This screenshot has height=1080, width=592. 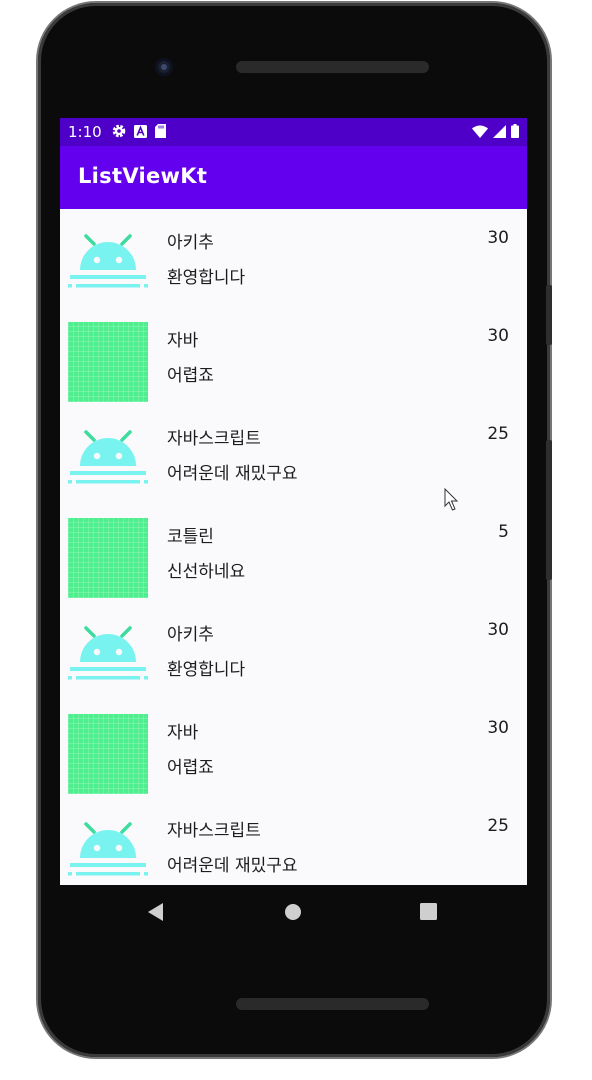 I want to click on list-item: 코틀린 5 신선하네요, so click(x=293, y=552).